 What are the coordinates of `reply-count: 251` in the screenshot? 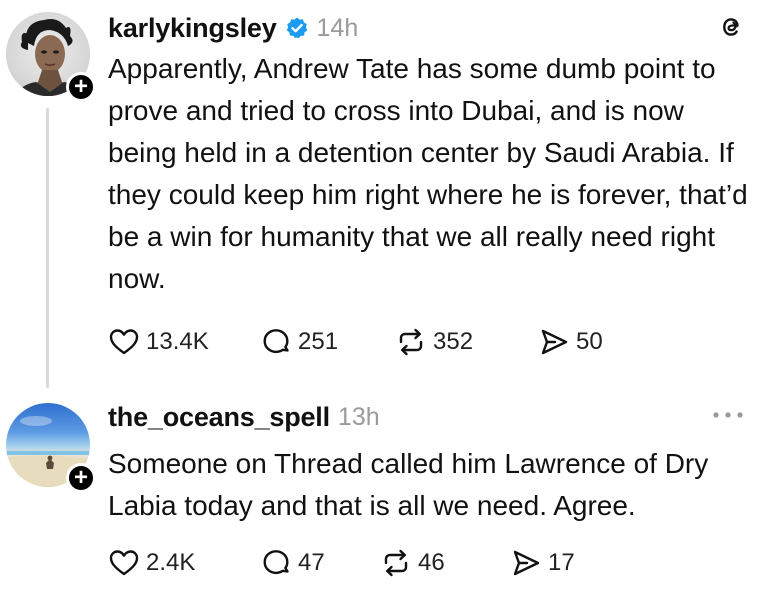 It's located at (318, 341).